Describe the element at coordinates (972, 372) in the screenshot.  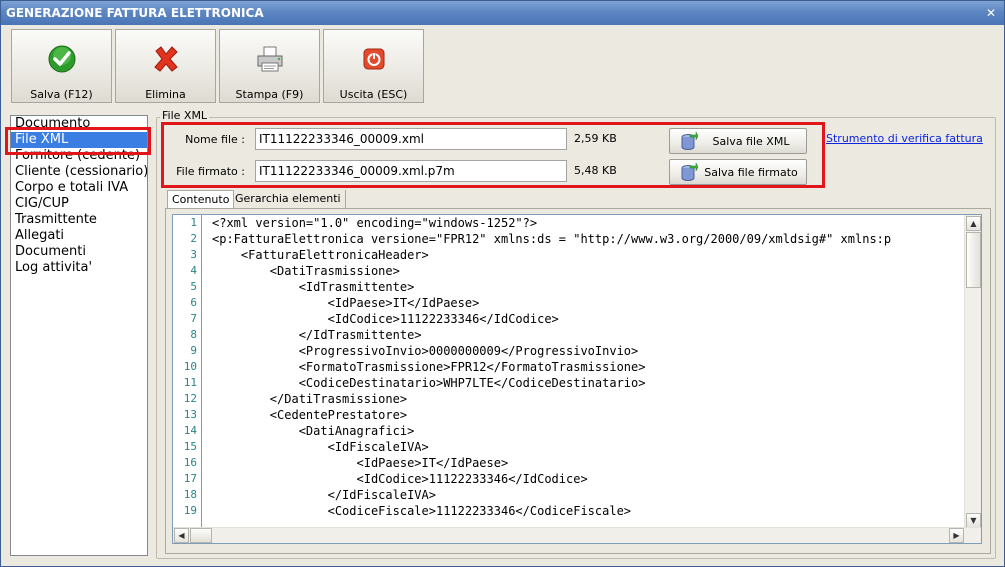
I see `vertical-scrollbar: ▲ ▼` at that location.